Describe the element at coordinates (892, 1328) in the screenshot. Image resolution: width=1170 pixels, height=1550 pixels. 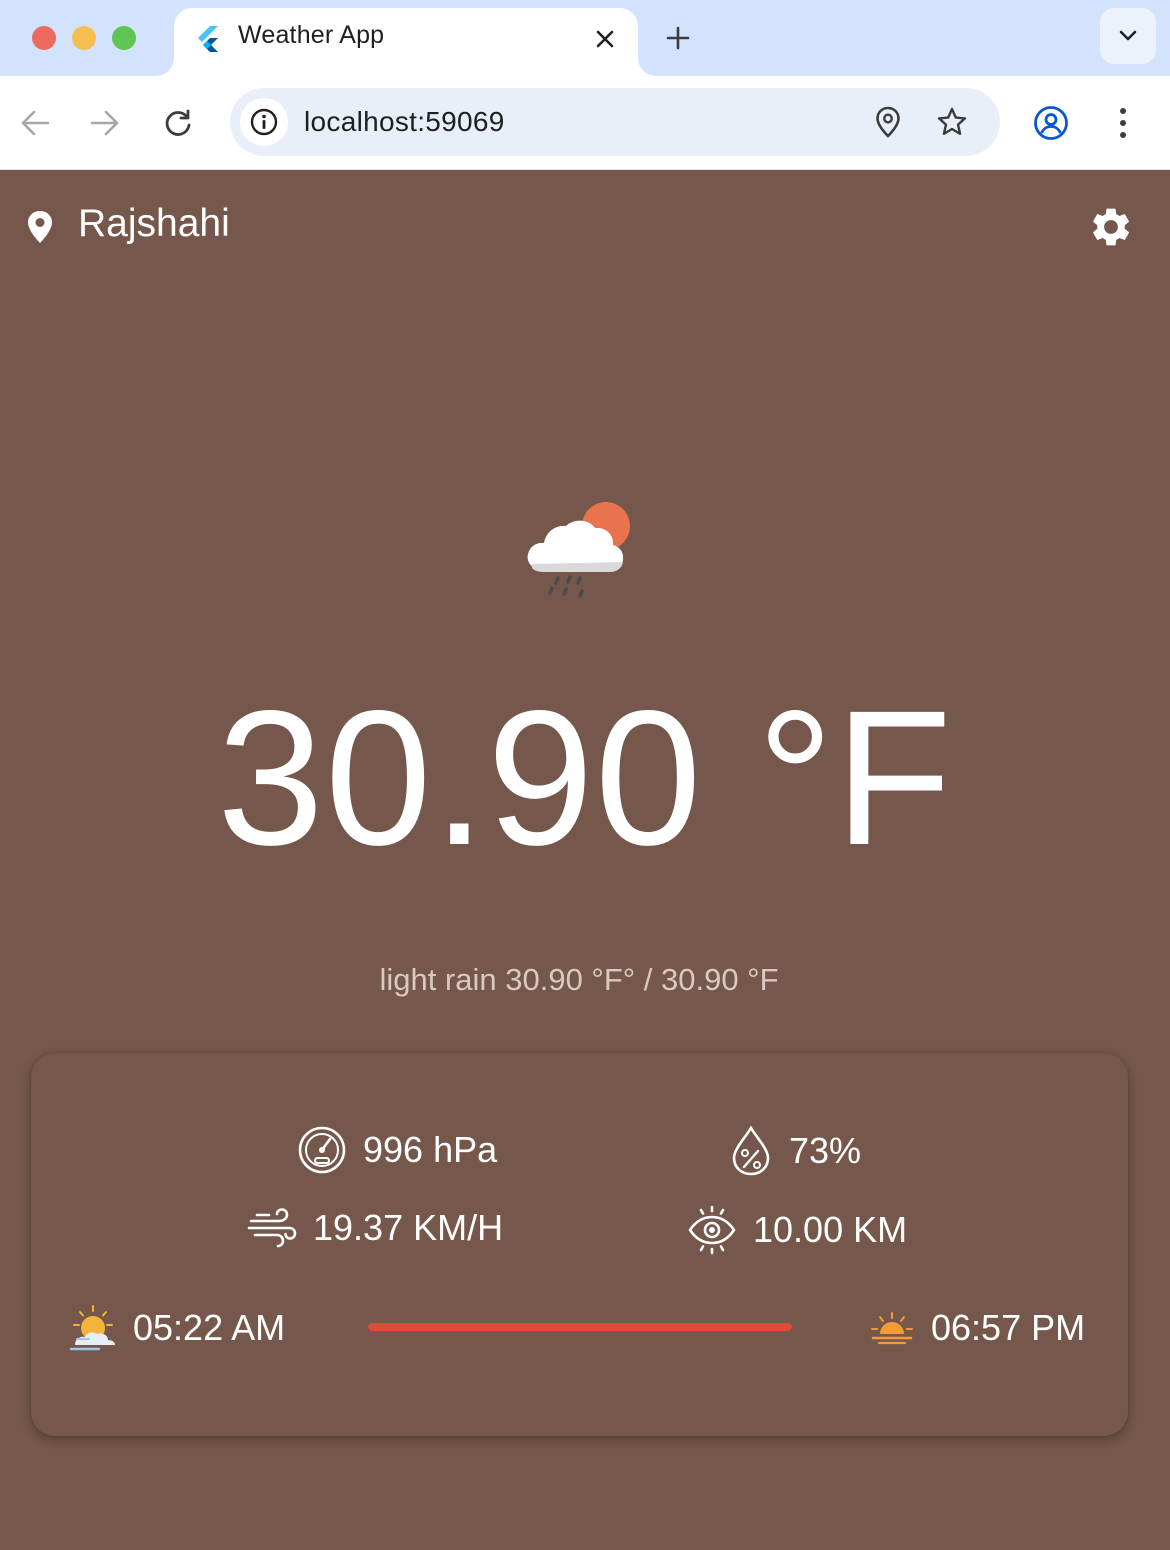
I see `sunset-icon` at that location.